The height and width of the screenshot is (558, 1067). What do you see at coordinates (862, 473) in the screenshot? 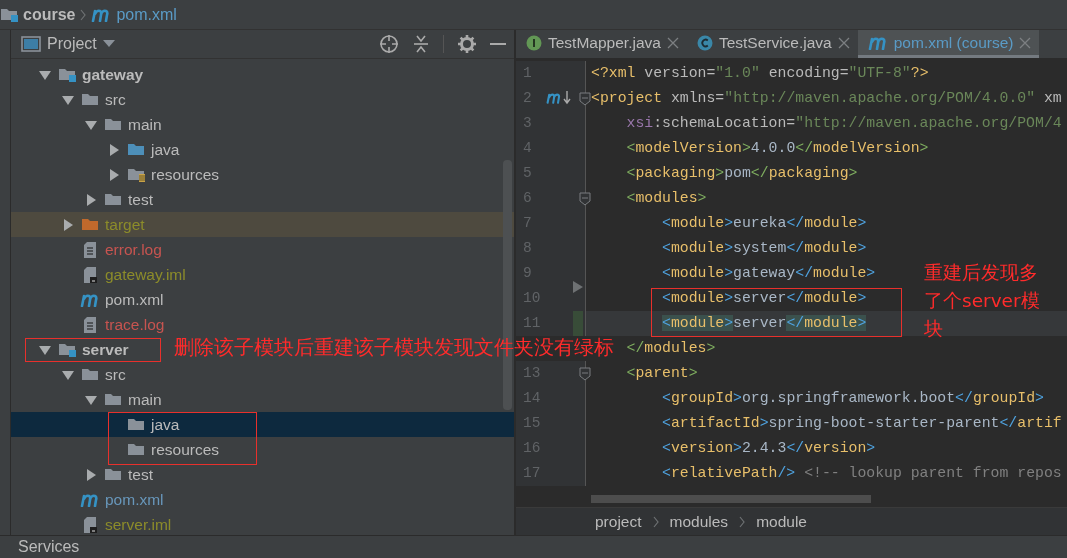
I see `code-line: <relativePath/> <!-- lookup parent from repos` at bounding box center [862, 473].